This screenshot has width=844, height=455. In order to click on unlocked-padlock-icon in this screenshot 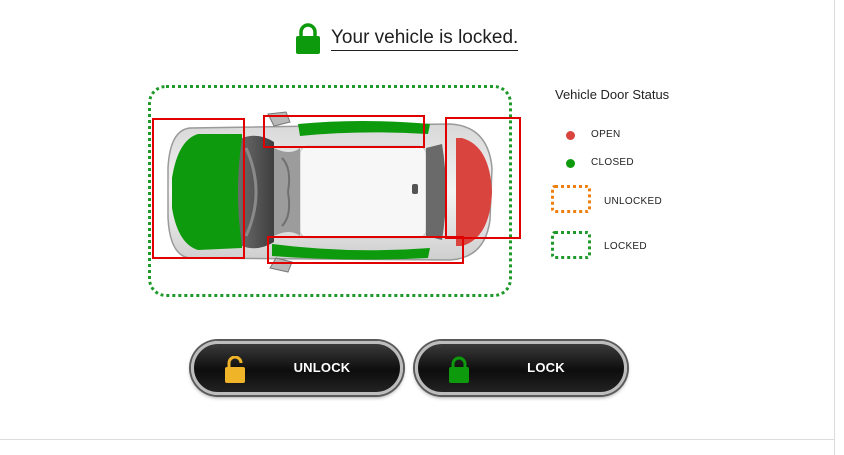, I will do `click(235, 369)`.